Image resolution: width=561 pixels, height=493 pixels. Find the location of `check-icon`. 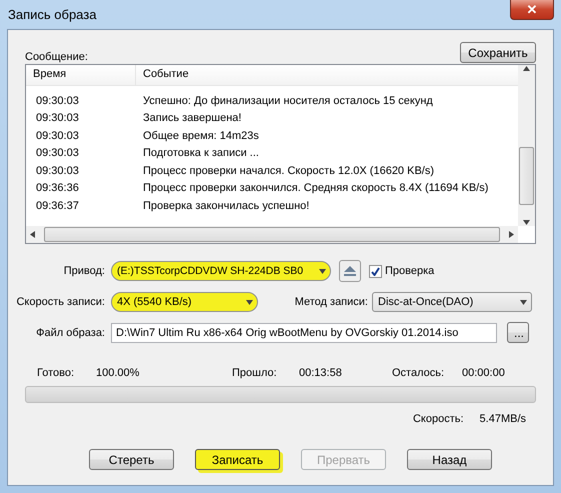

check-icon is located at coordinates (375, 271).